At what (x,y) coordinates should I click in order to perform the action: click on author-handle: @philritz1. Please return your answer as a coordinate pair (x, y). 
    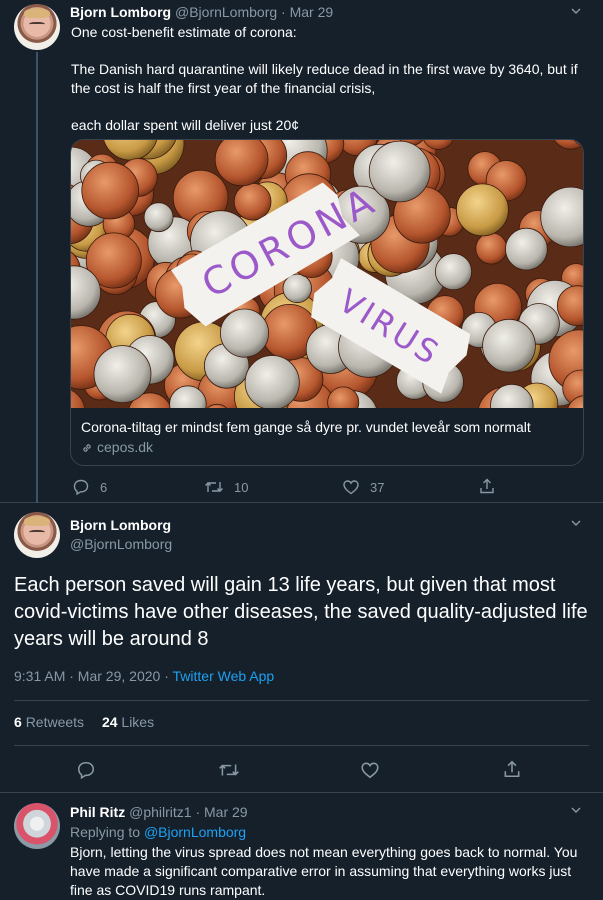
    Looking at the image, I should click on (160, 812).